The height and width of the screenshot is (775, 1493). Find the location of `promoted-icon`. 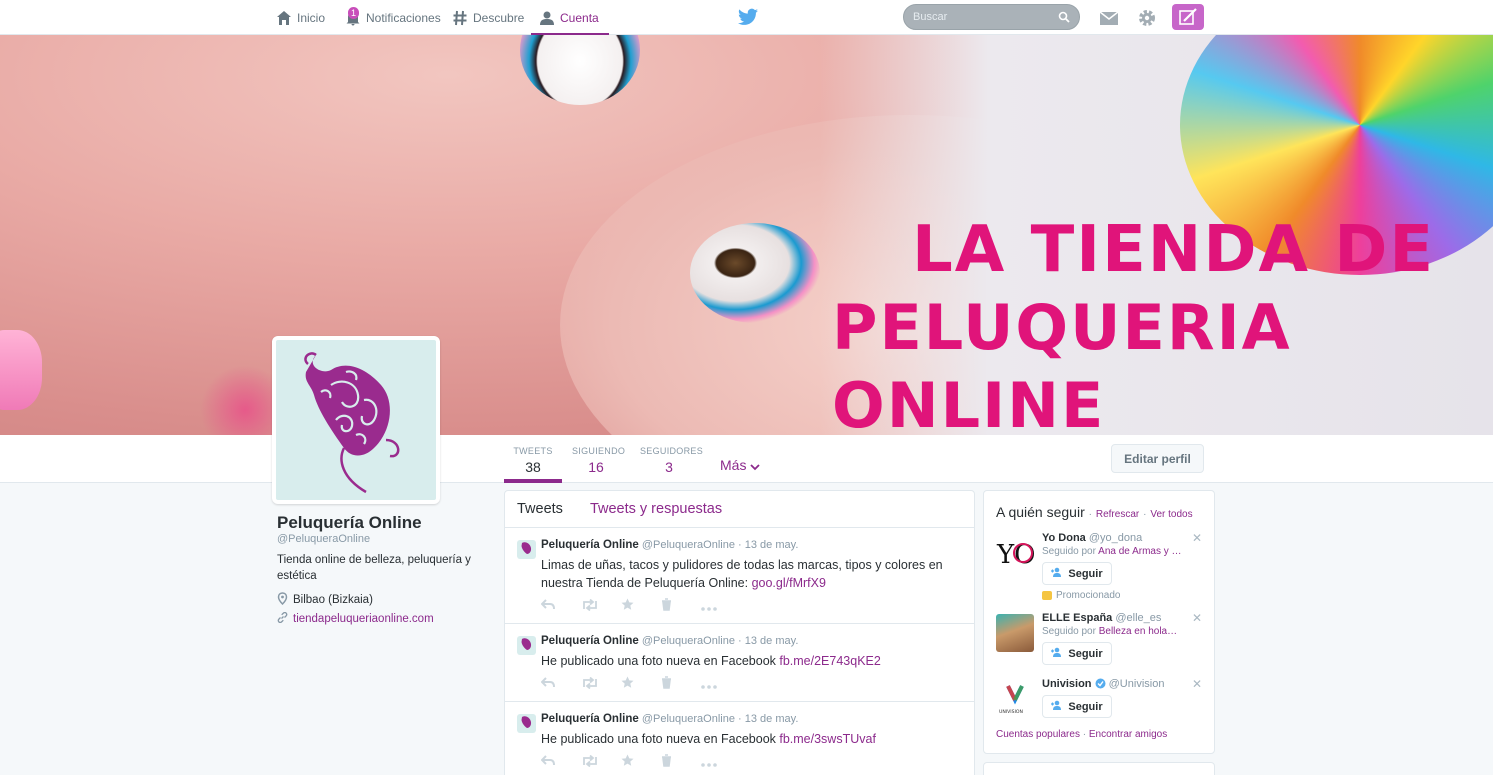

promoted-icon is located at coordinates (1047, 595).